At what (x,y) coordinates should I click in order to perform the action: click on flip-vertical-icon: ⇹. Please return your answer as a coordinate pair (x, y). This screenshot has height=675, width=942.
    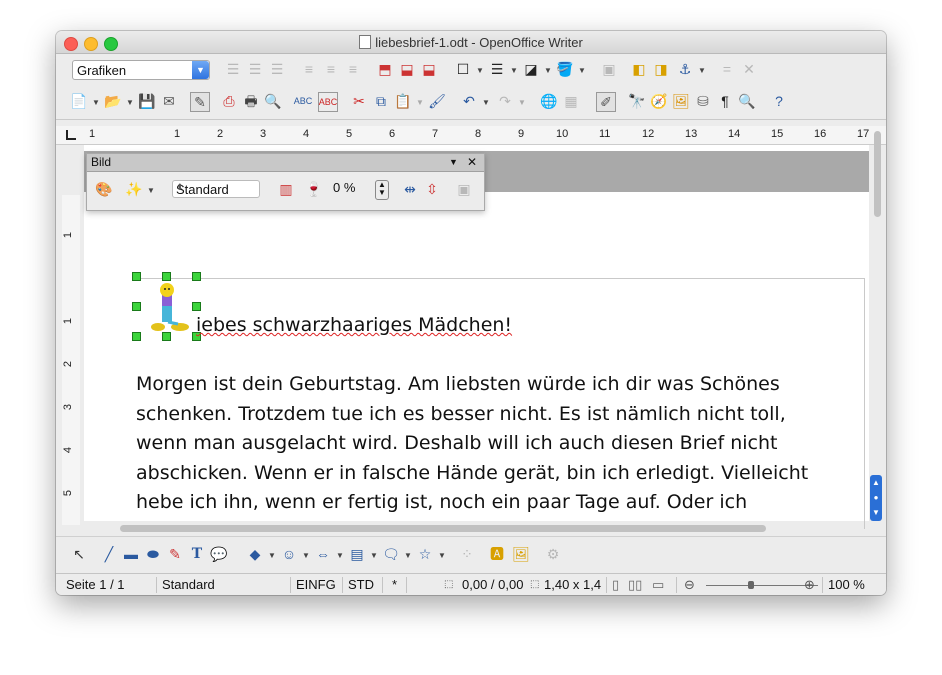
    Looking at the image, I should click on (410, 189).